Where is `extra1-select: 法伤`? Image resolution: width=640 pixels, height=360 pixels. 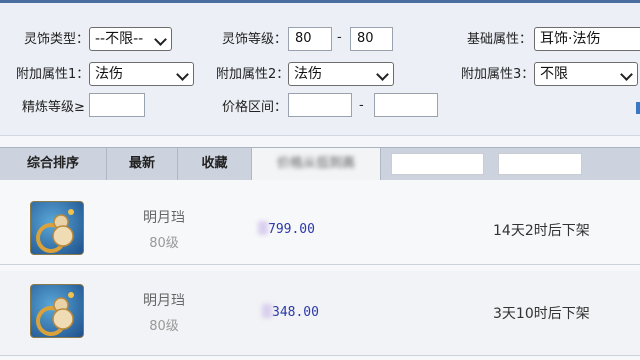 extra1-select: 法伤 is located at coordinates (141, 74).